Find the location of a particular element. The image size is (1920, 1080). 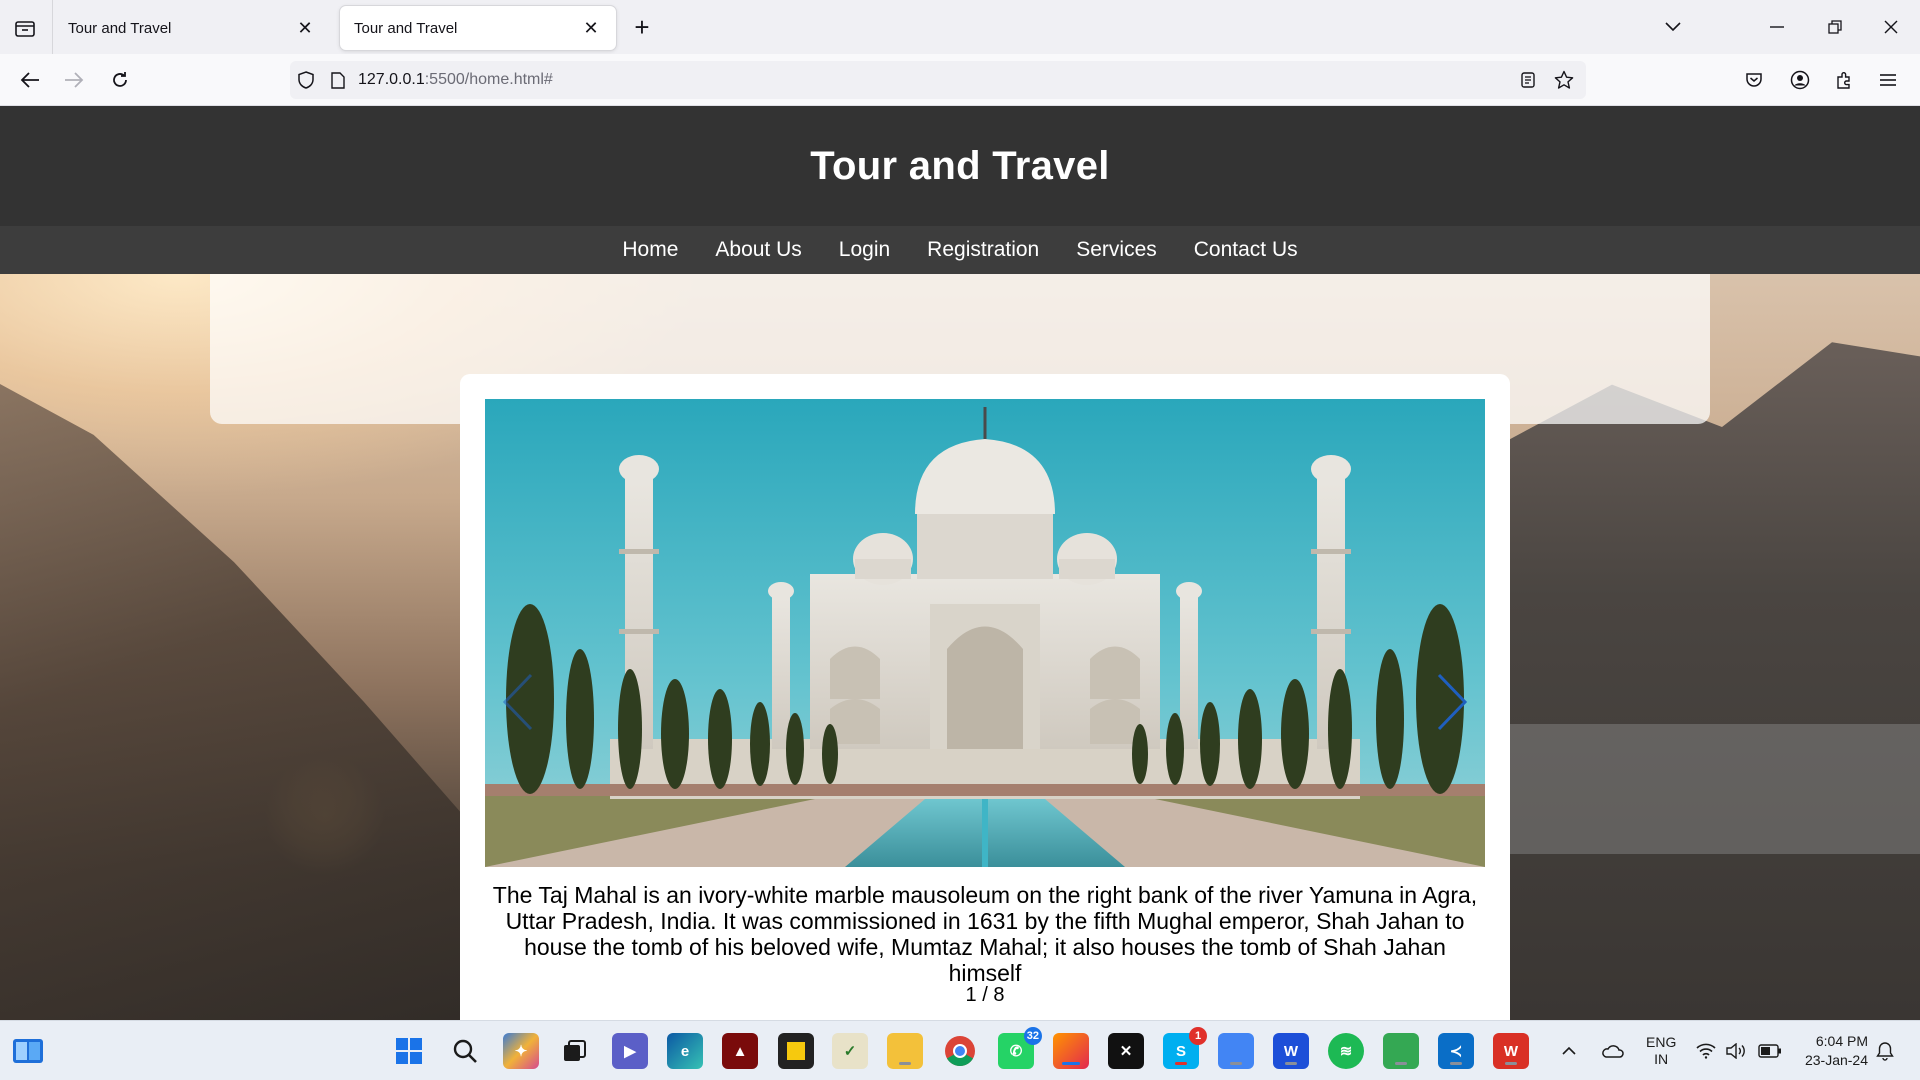

list-all-tabs-icon is located at coordinates (1673, 27).